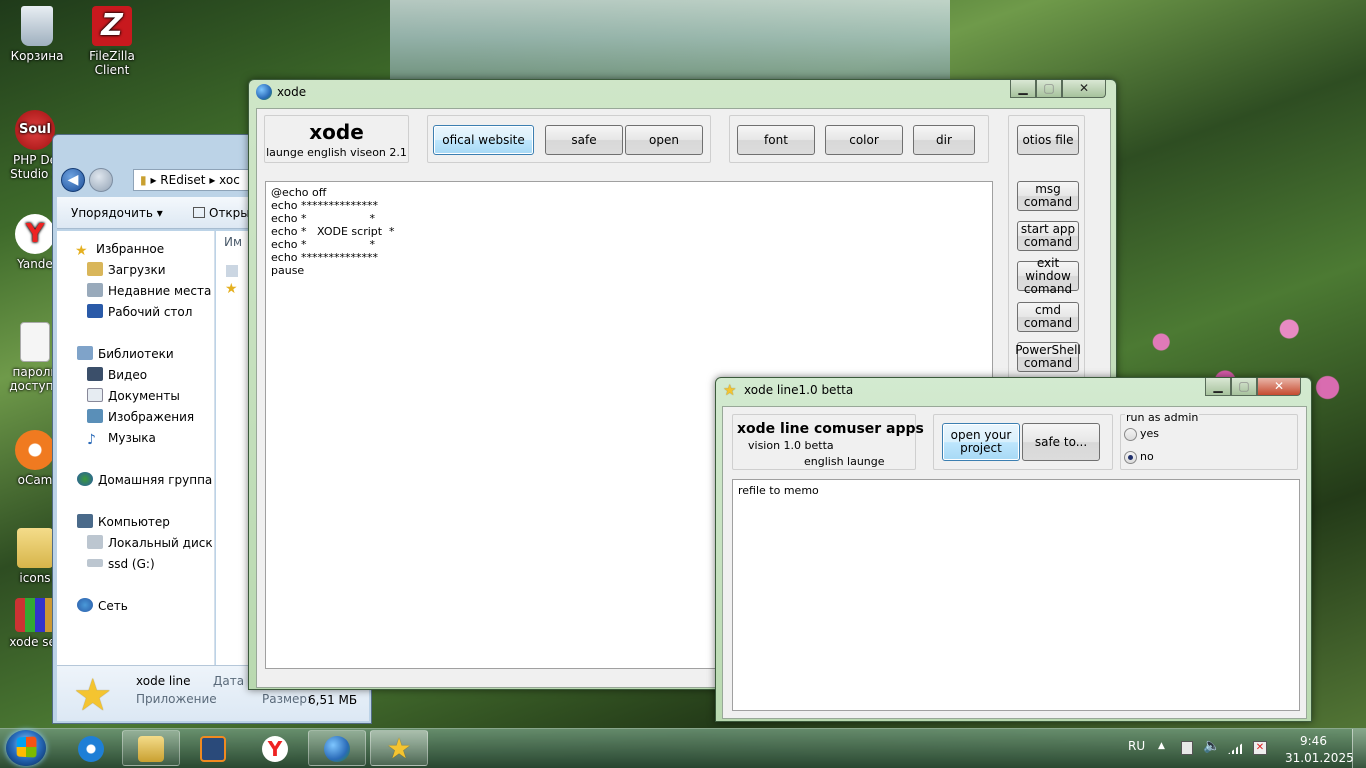  What do you see at coordinates (232, 271) in the screenshot?
I see `file-icon` at bounding box center [232, 271].